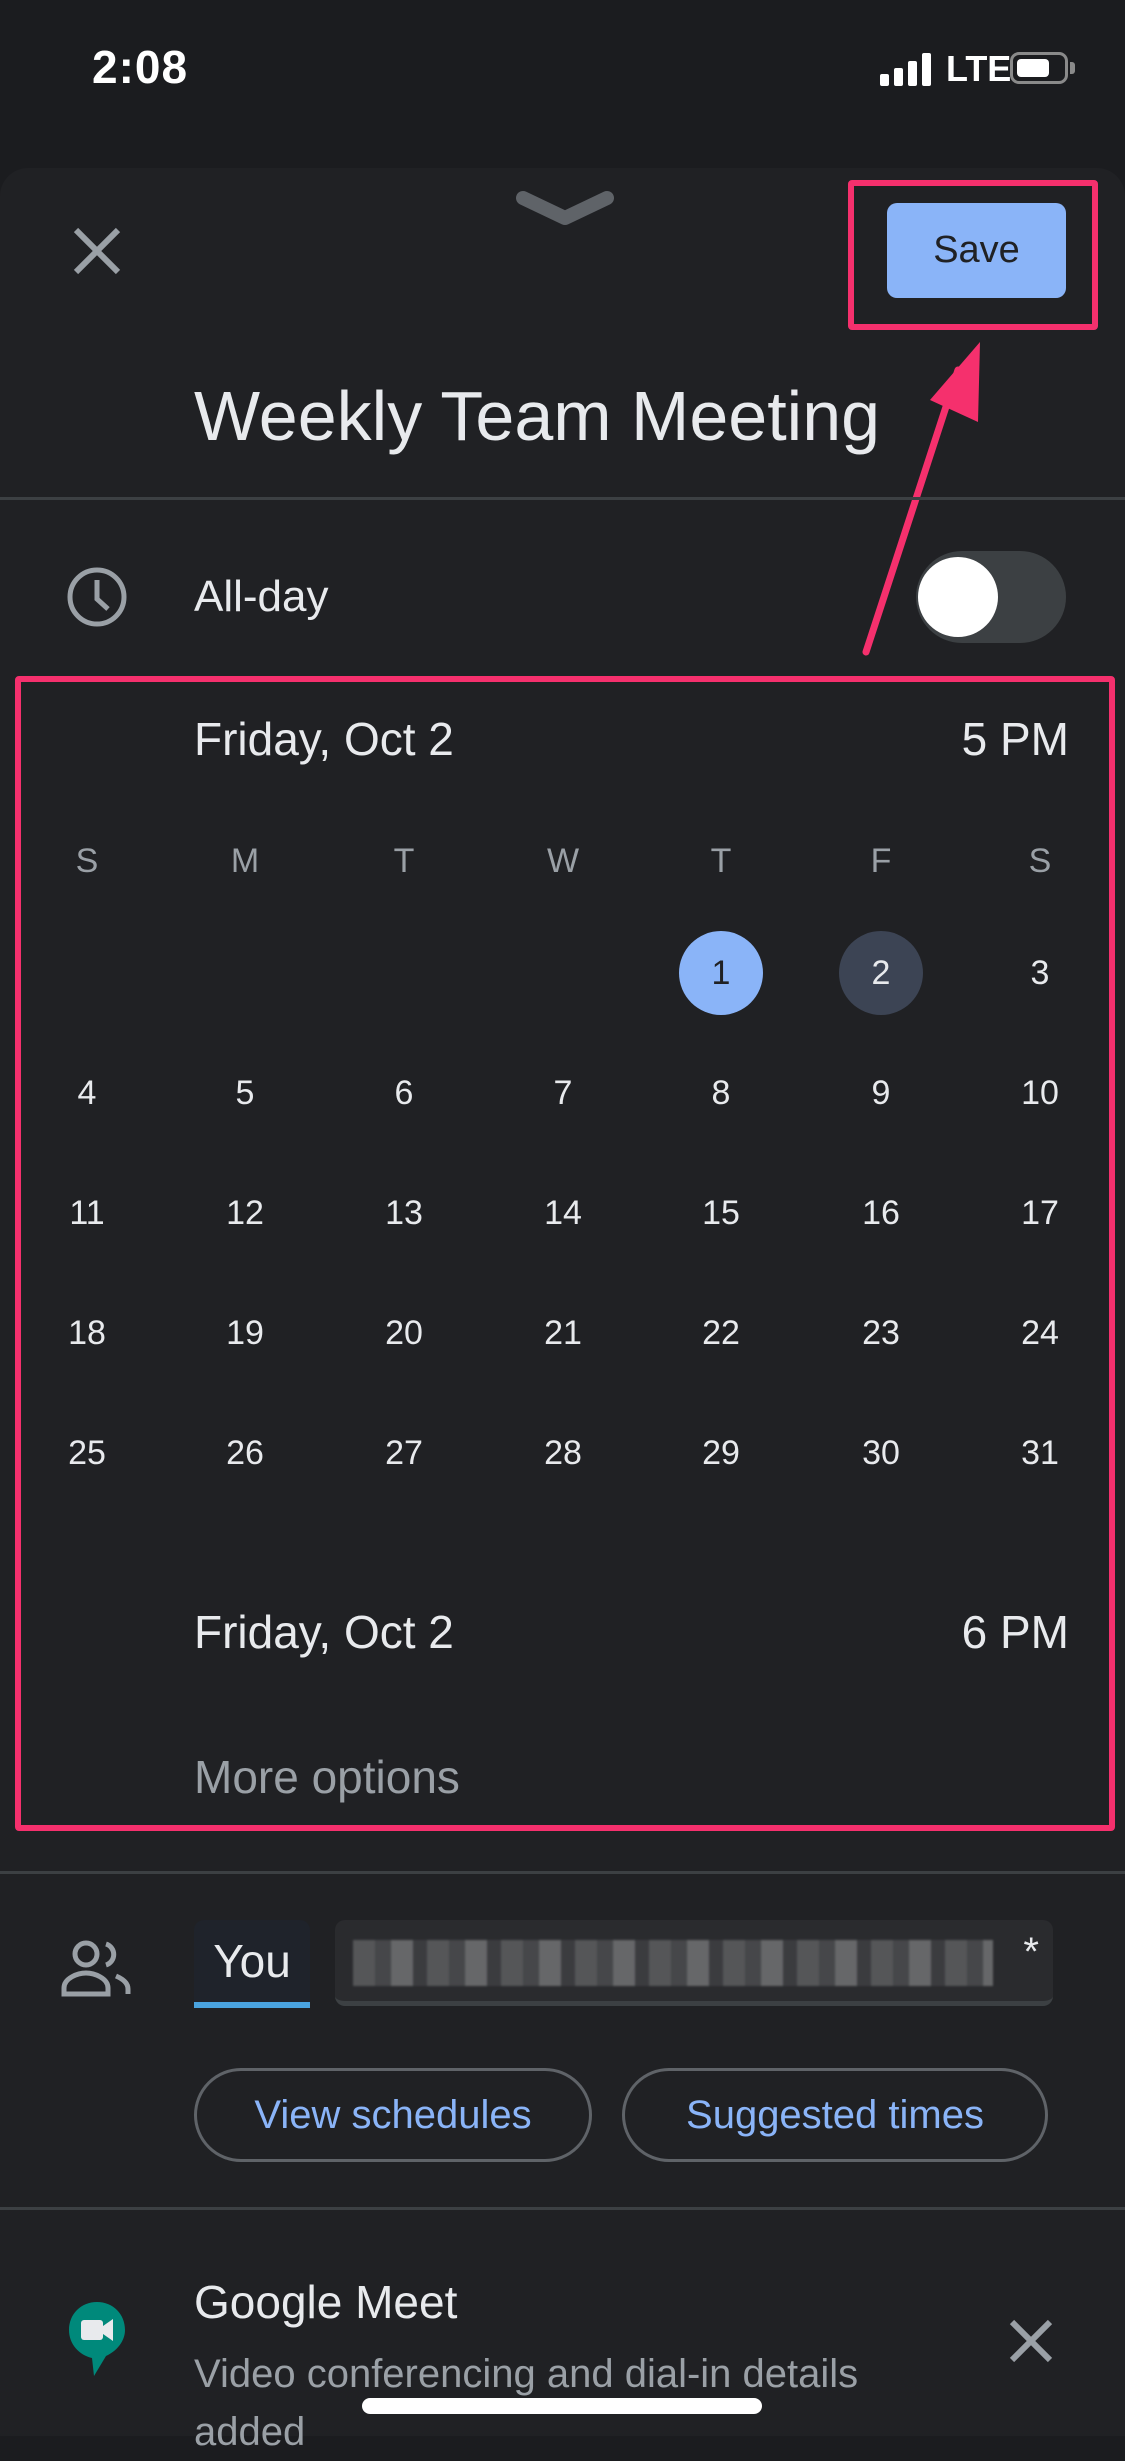  I want to click on redacted-email, so click(673, 1963).